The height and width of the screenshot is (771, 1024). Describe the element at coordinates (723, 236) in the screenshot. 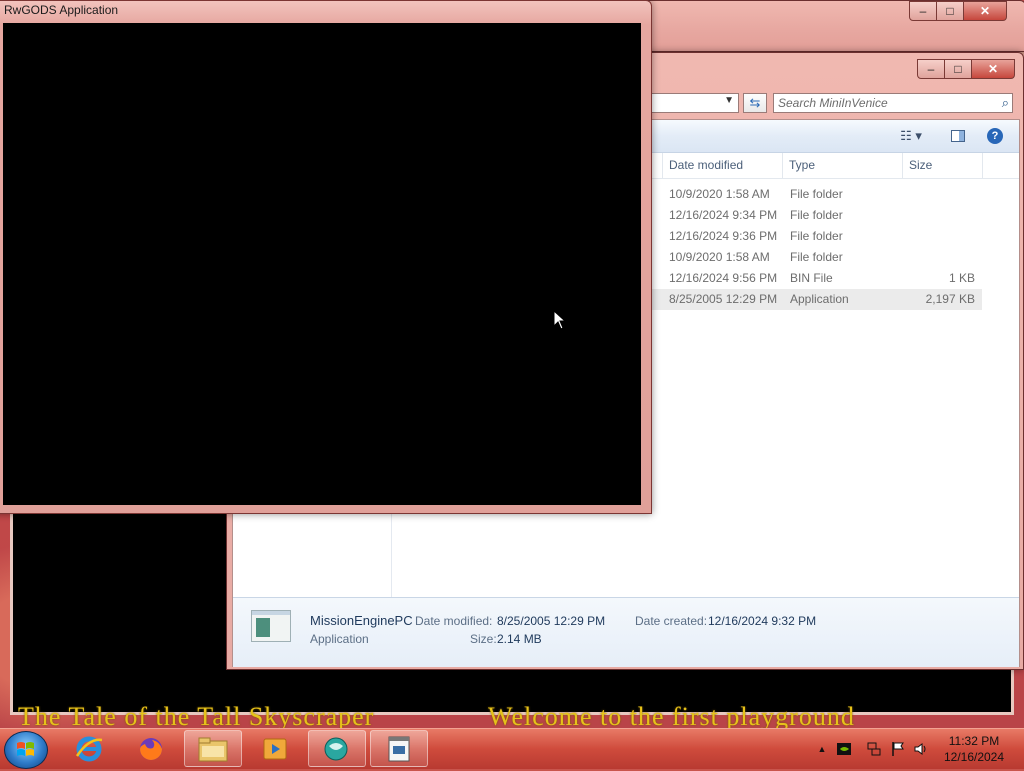

I see `file-date-modified: 12/16/2024 9:36 PM` at that location.